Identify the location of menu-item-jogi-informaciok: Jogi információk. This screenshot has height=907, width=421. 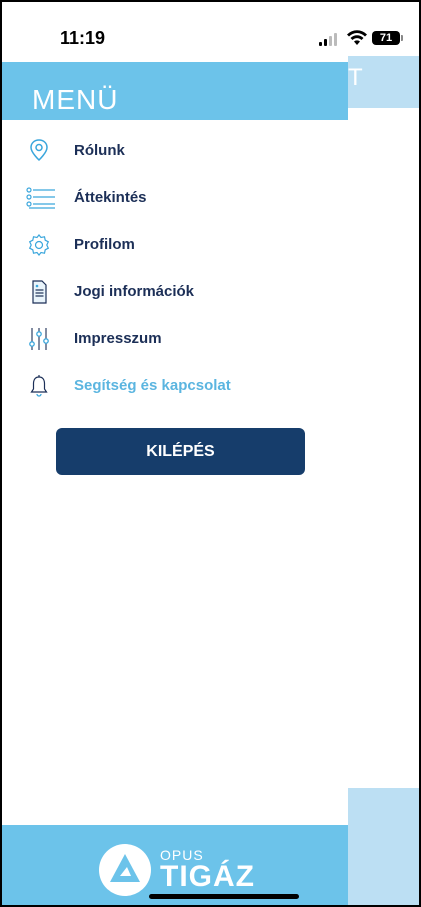
(175, 292).